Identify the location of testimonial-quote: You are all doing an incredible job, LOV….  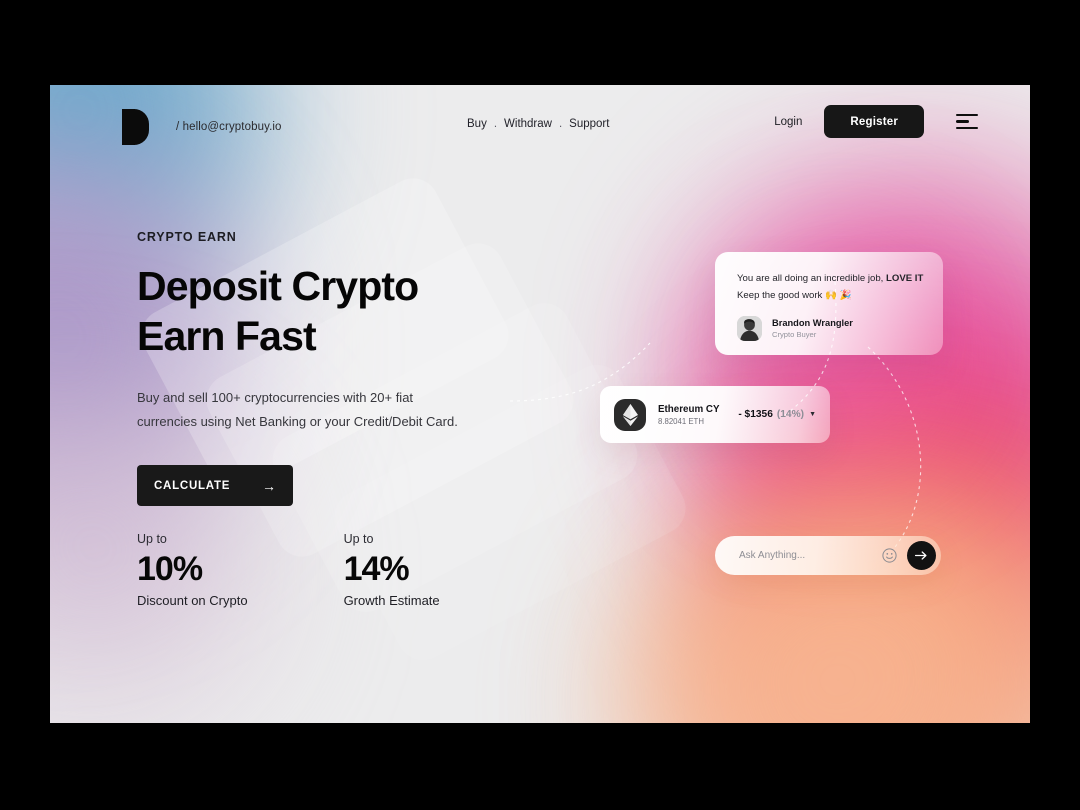
(831, 287).